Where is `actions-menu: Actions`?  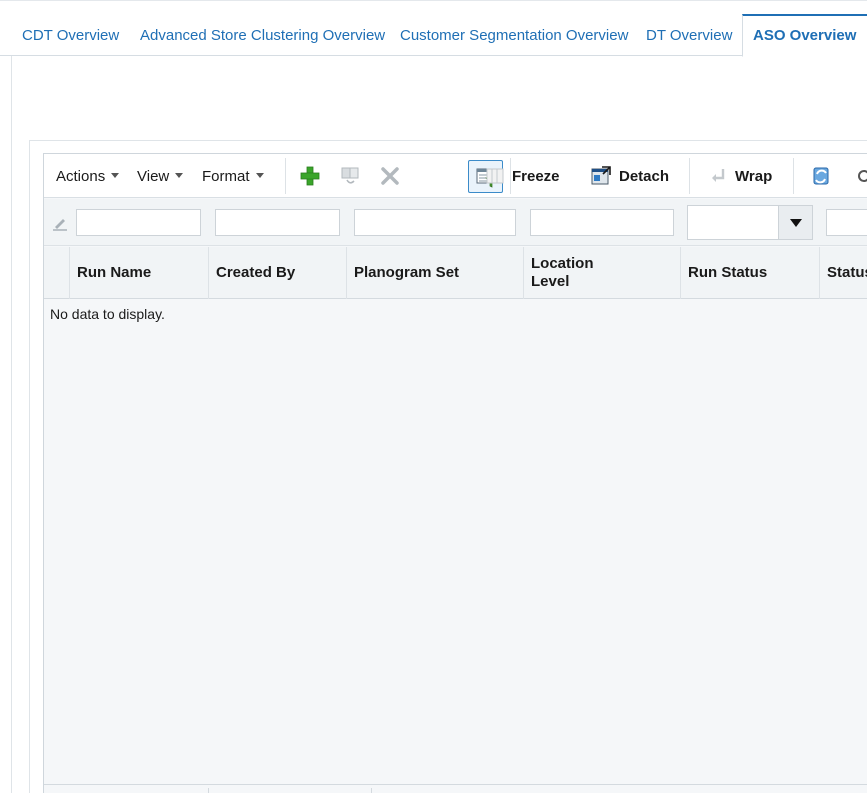
actions-menu: Actions is located at coordinates (88, 176).